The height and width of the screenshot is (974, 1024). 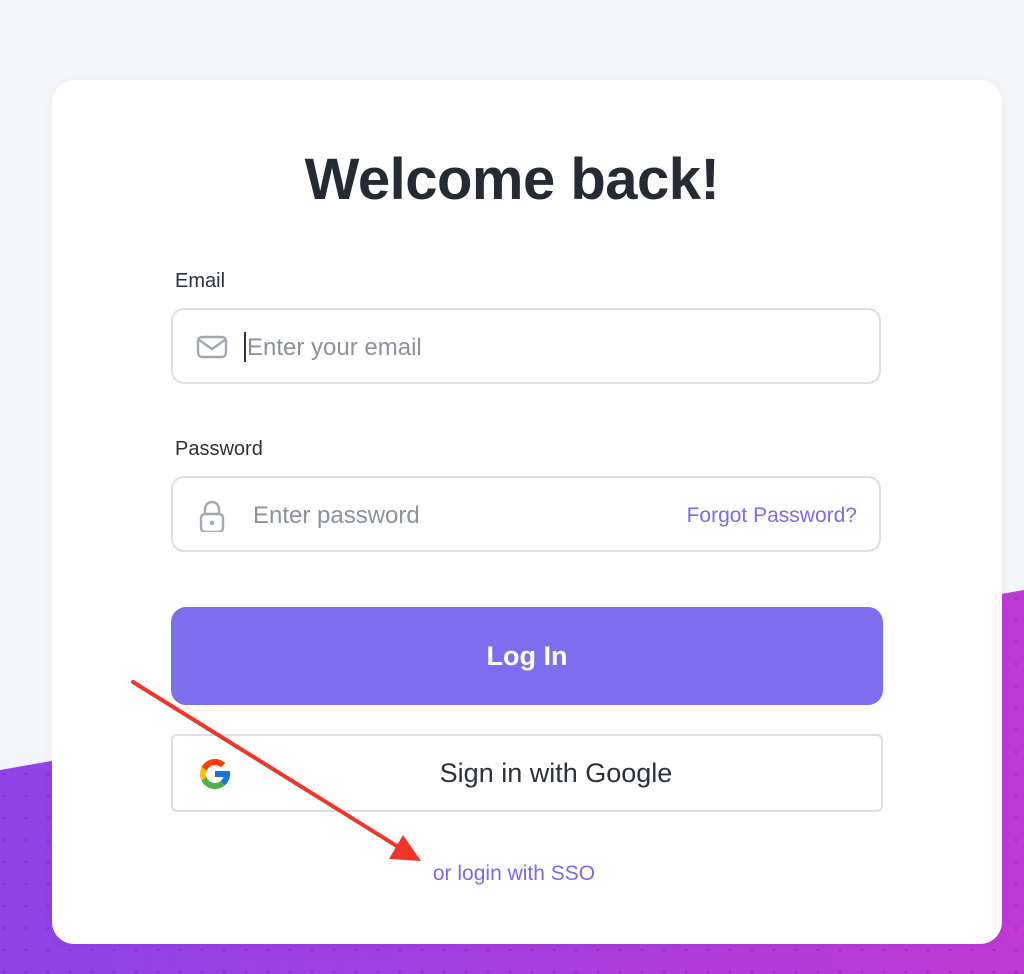 I want to click on sso-login-link: or login with SSO, so click(x=512, y=874).